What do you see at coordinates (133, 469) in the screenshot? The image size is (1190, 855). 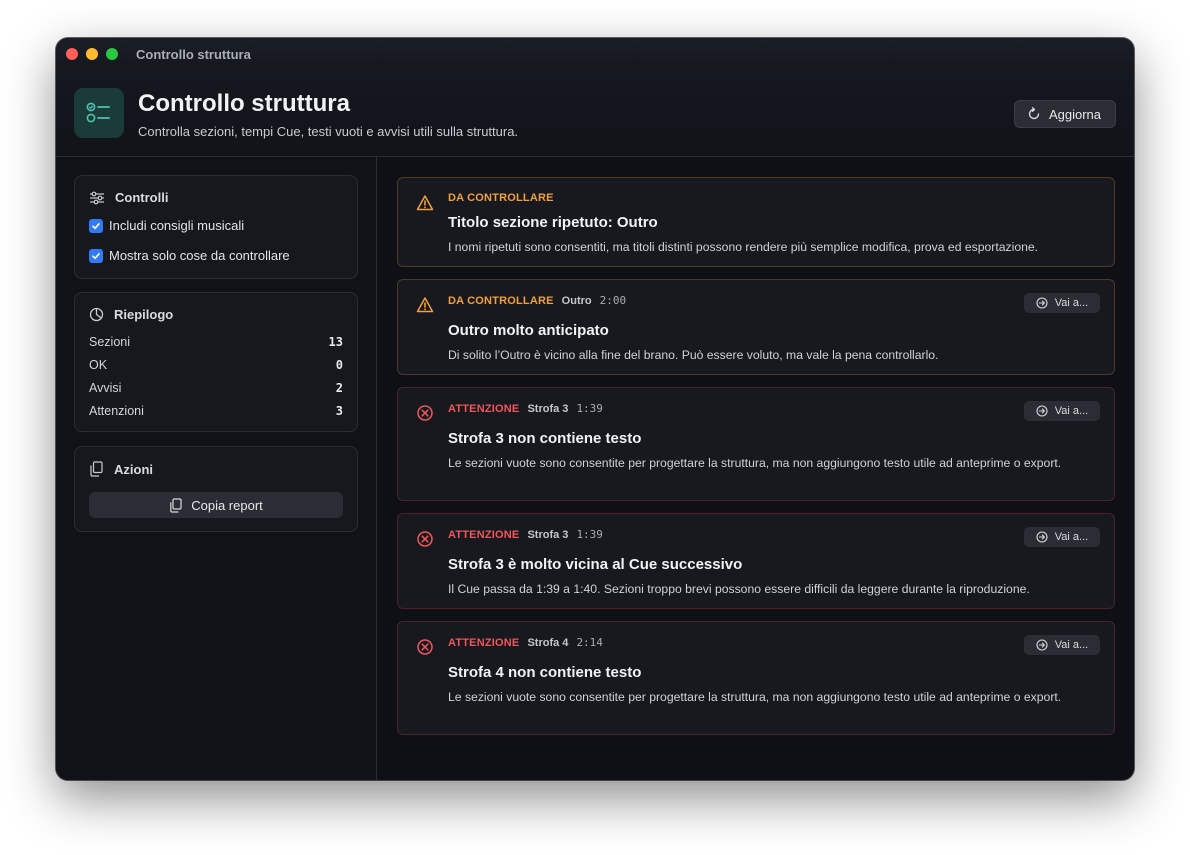 I see `actions-title-label: Azioni` at bounding box center [133, 469].